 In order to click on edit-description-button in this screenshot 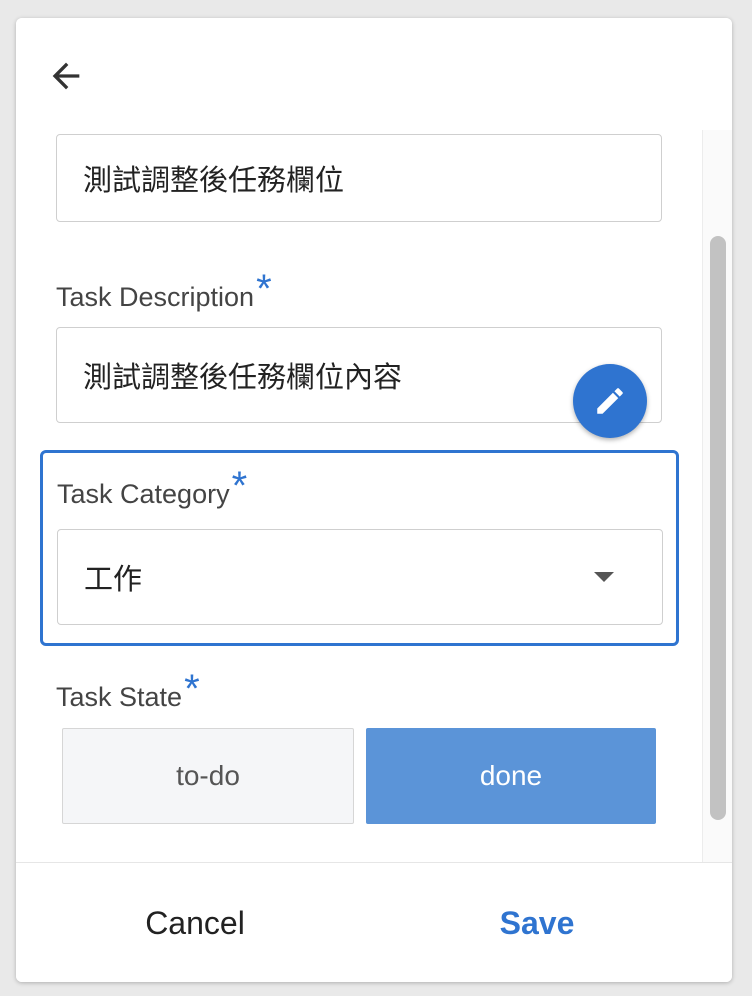, I will do `click(610, 401)`.